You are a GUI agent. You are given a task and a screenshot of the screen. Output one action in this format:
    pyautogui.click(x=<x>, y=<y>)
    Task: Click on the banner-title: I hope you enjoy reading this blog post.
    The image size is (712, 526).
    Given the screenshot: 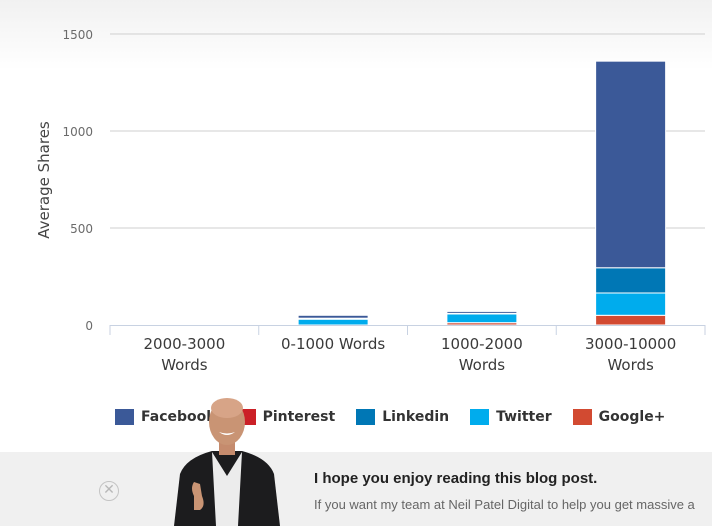 What is the action you would take?
    pyautogui.click(x=456, y=478)
    